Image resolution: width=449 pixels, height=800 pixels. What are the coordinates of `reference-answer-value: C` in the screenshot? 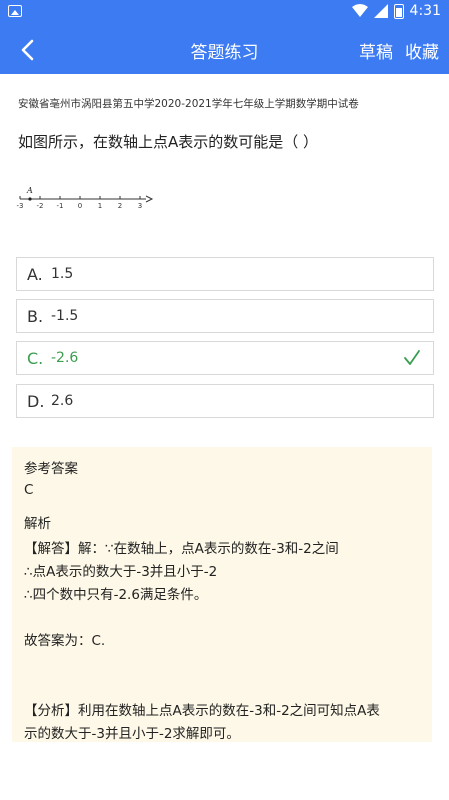 It's located at (29, 490).